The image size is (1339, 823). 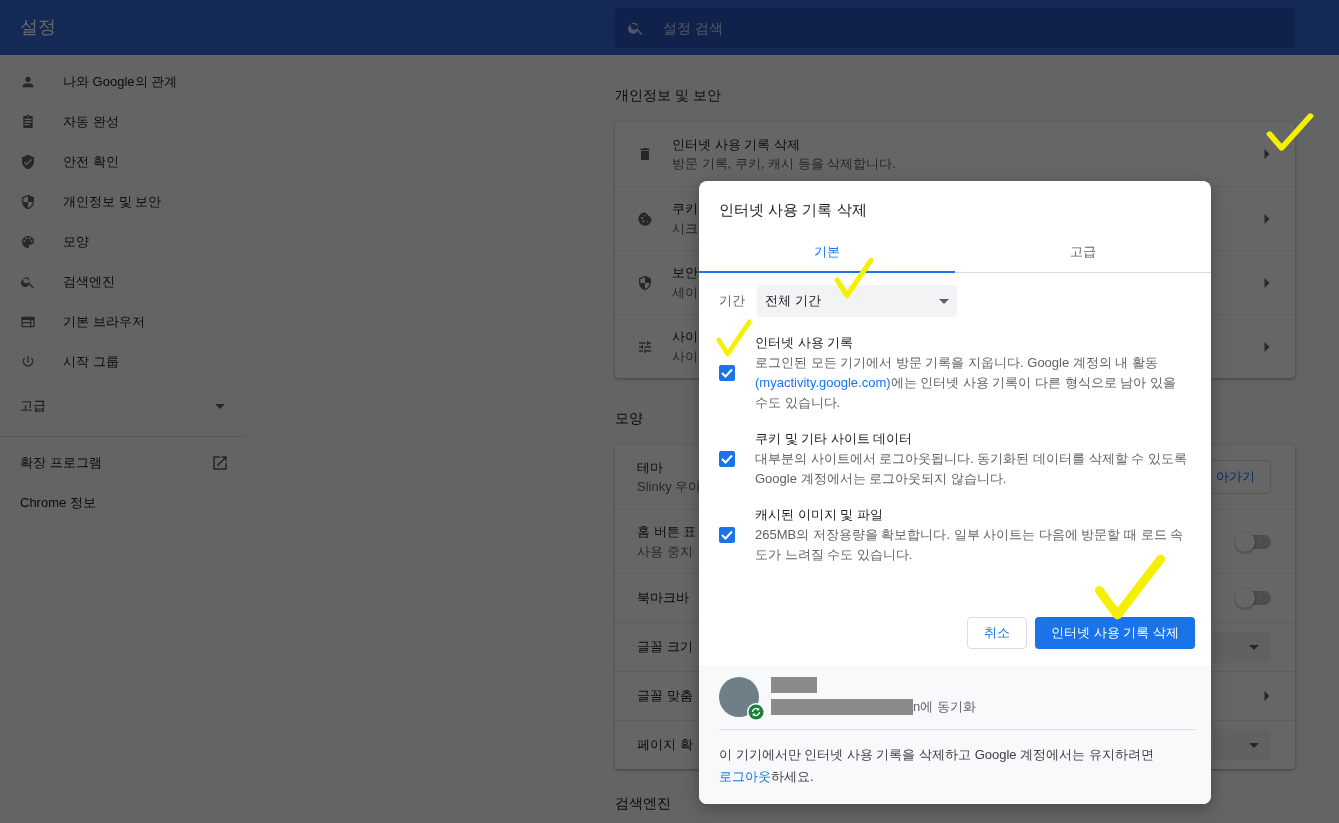 I want to click on row-title: 테마, so click(x=650, y=467).